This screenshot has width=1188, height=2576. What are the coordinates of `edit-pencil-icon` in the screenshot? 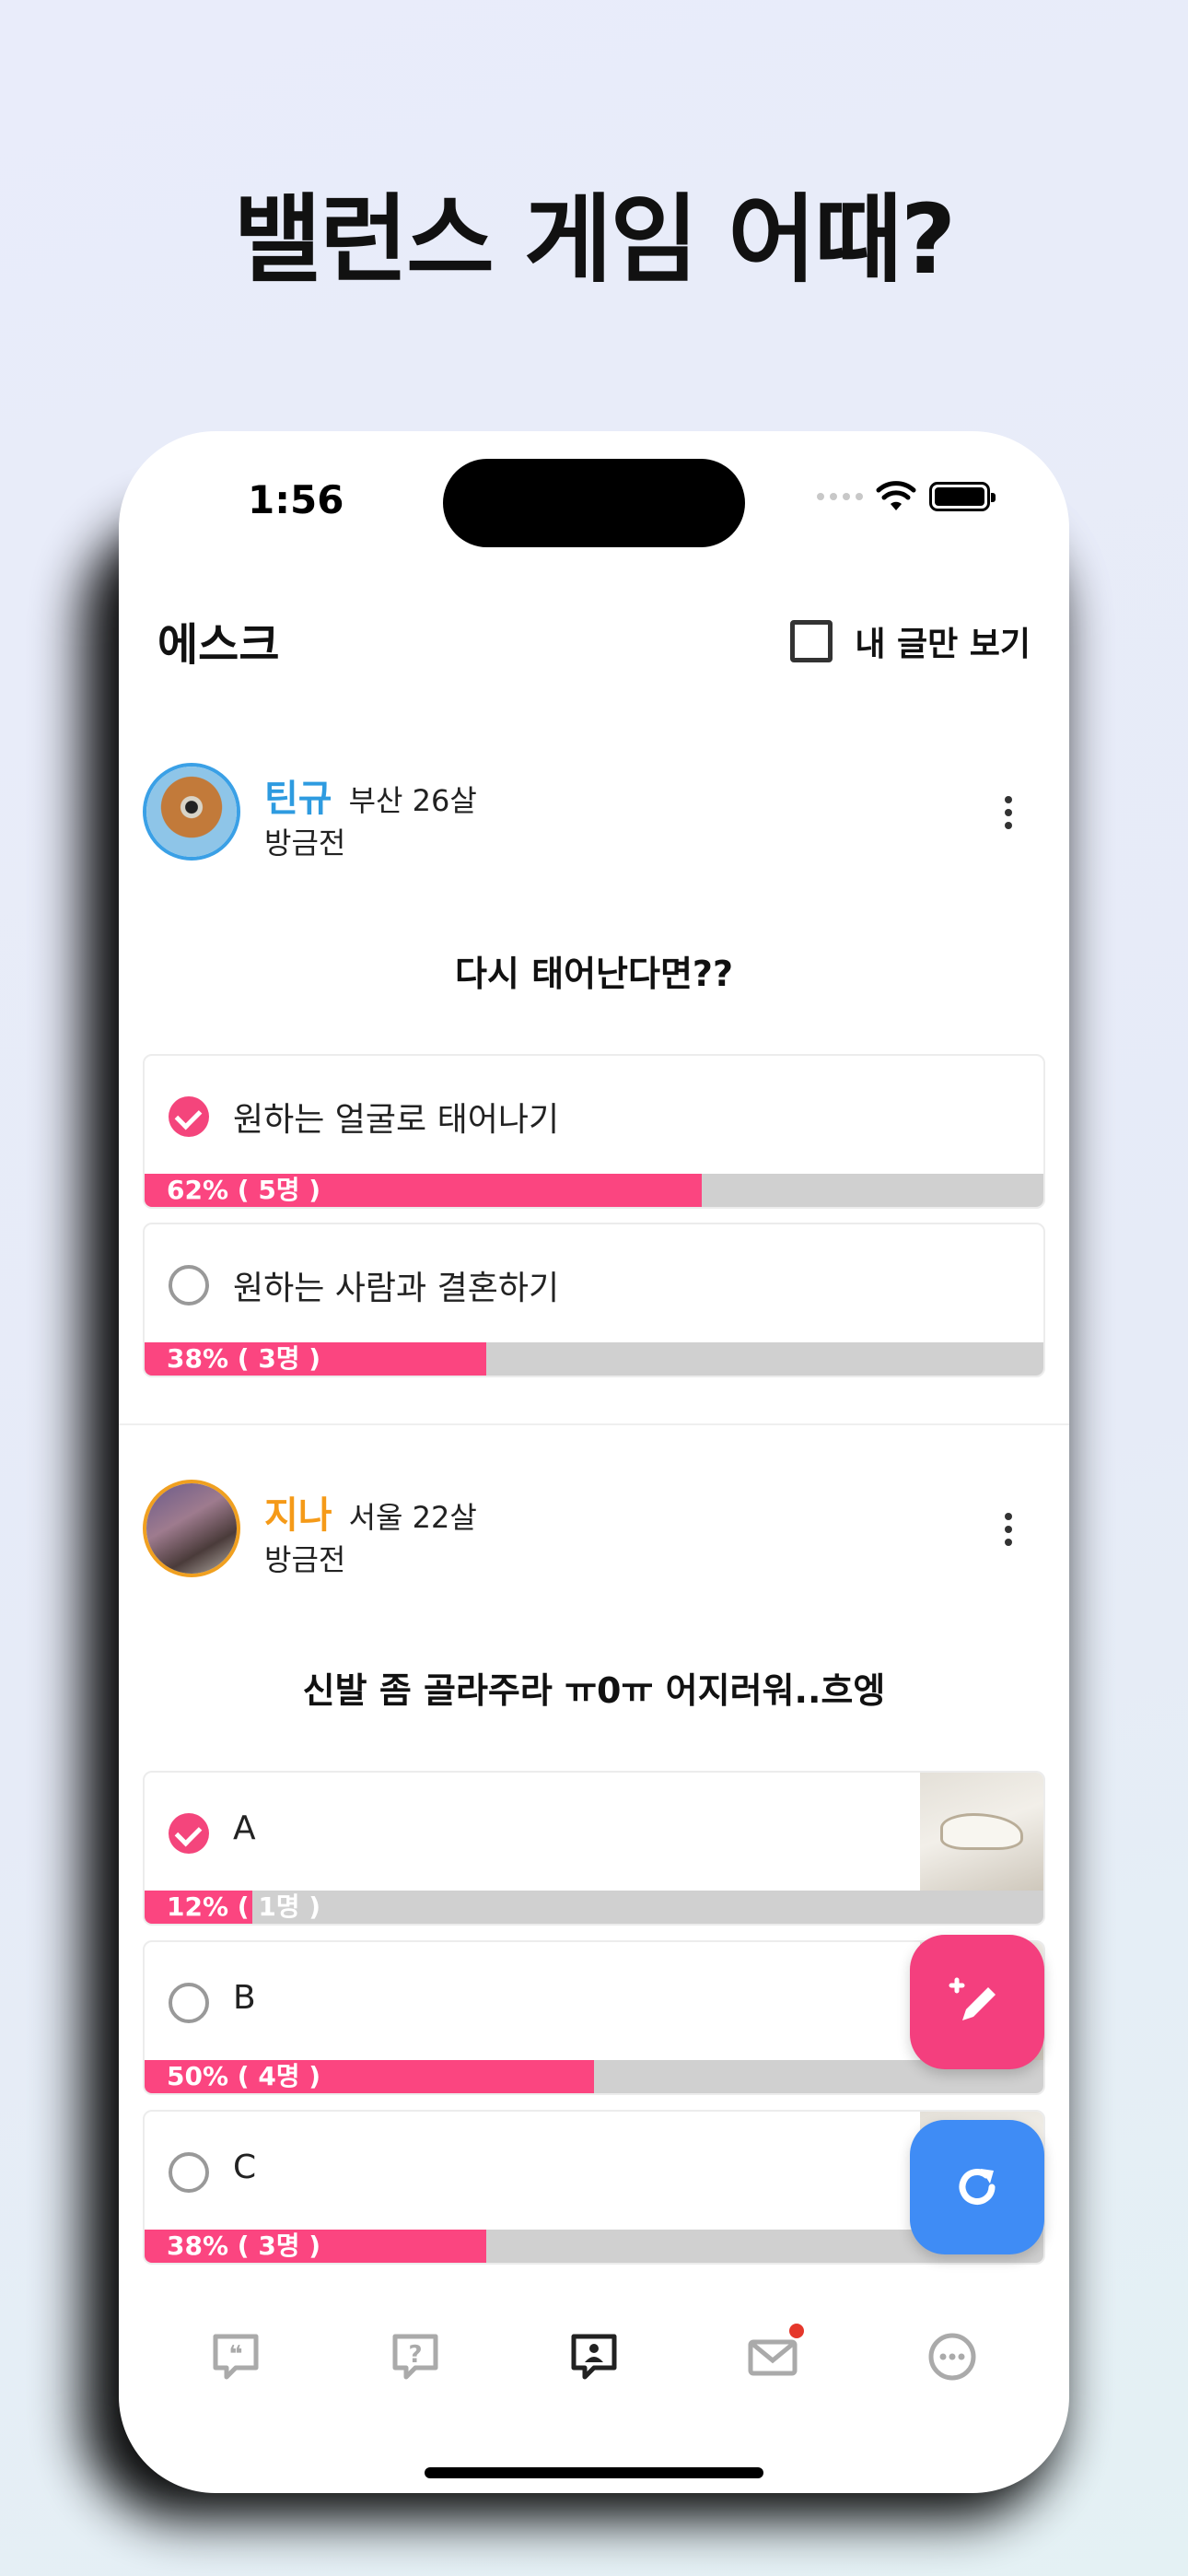 It's located at (973, 1999).